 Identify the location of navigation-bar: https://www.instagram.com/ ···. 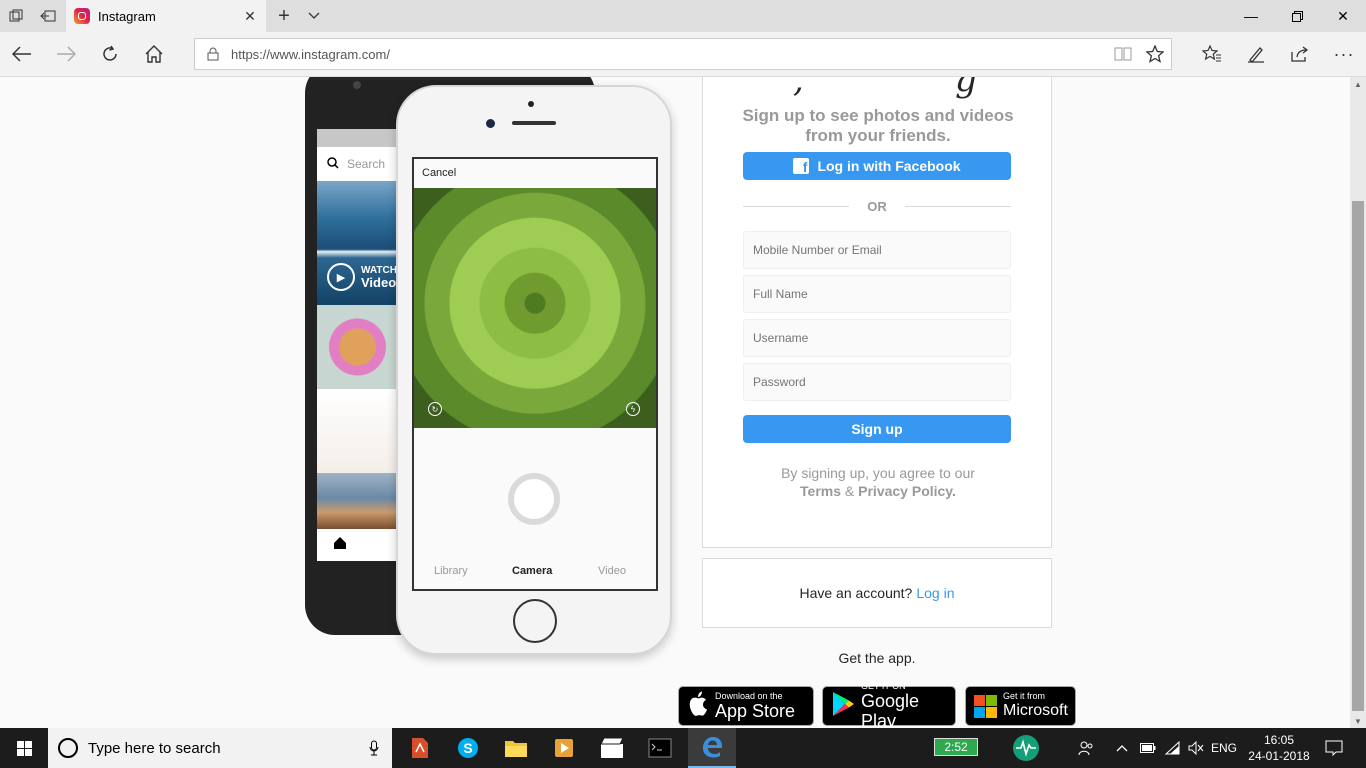
(683, 54).